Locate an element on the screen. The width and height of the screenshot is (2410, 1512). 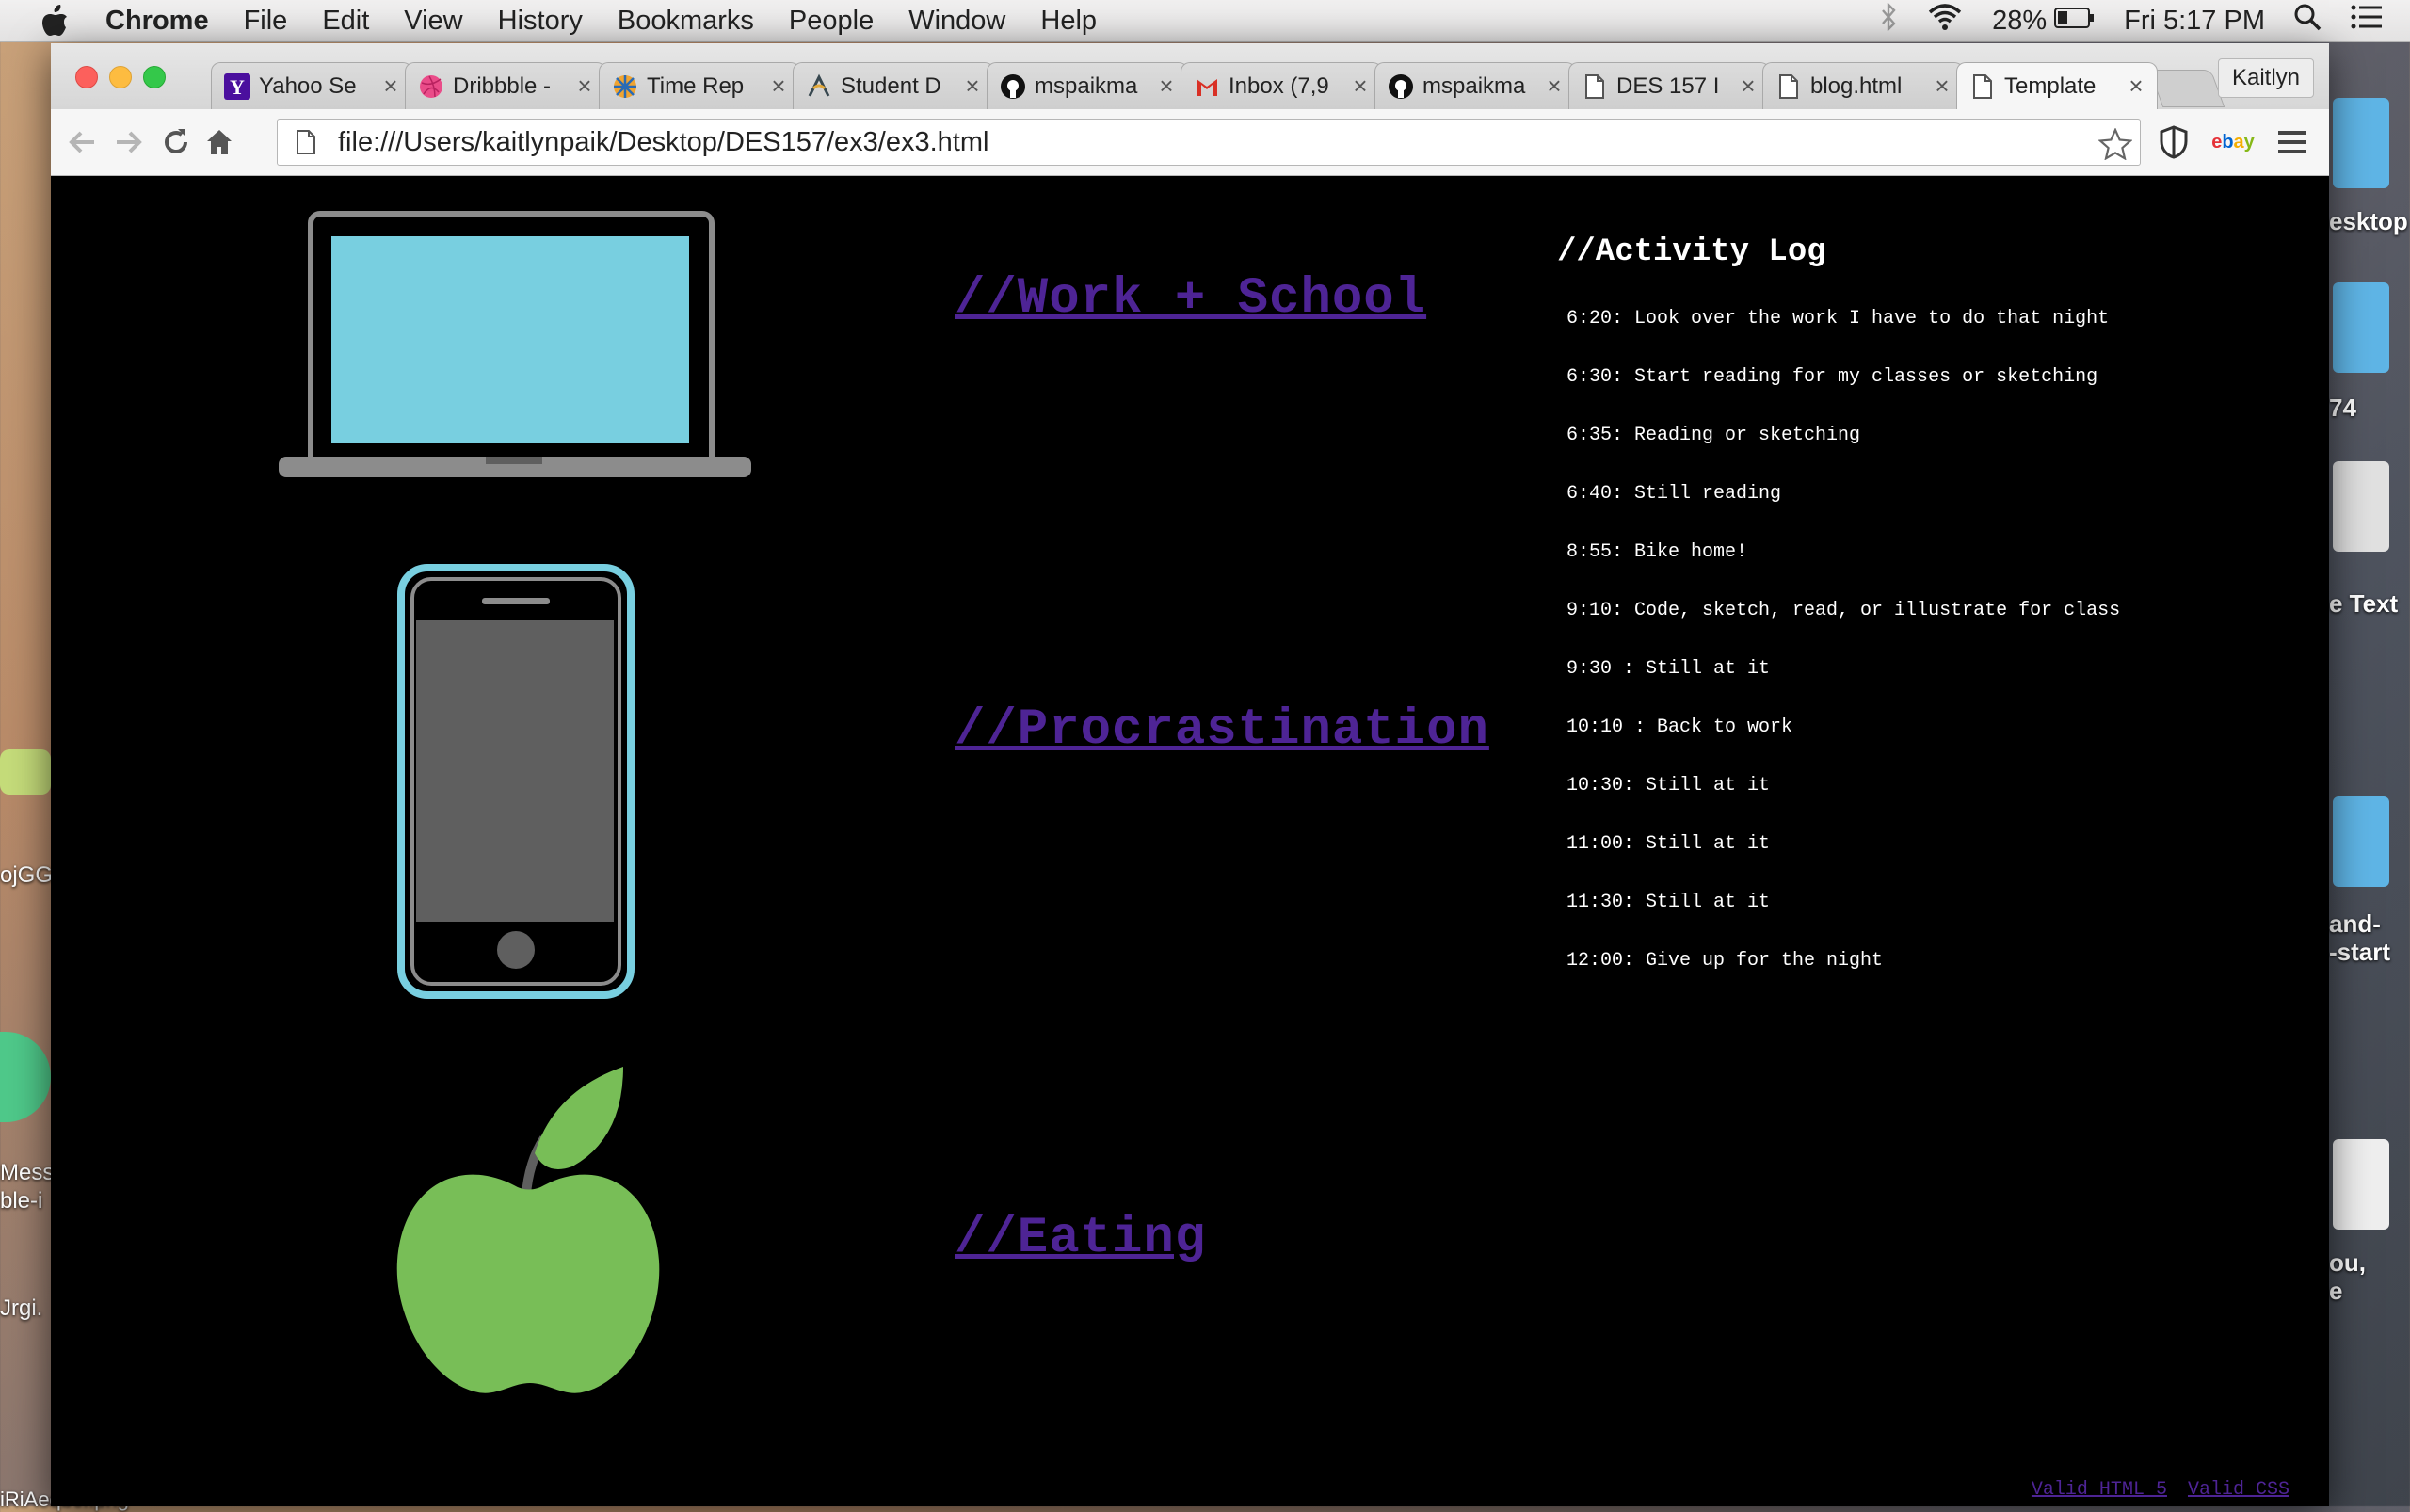
menu-file: File is located at coordinates (266, 21).